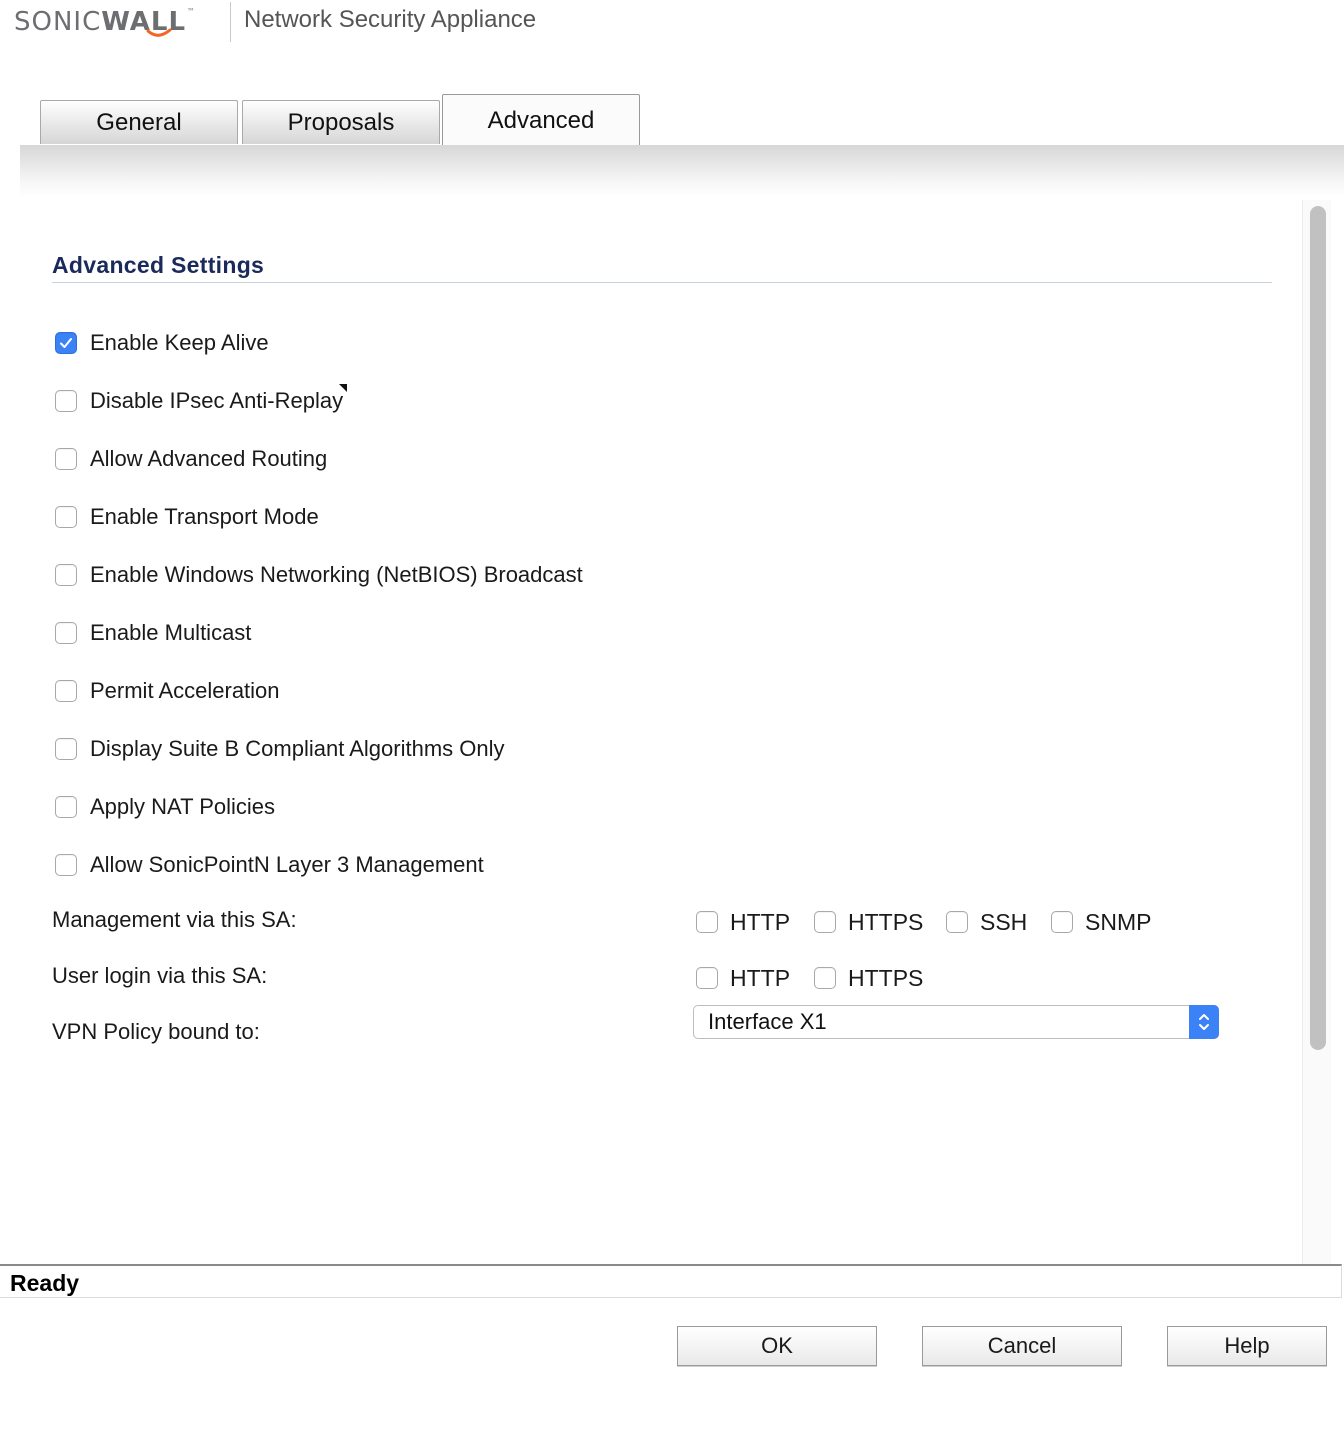  What do you see at coordinates (144, 22) in the screenshot?
I see `logo-text-bold: WALL` at bounding box center [144, 22].